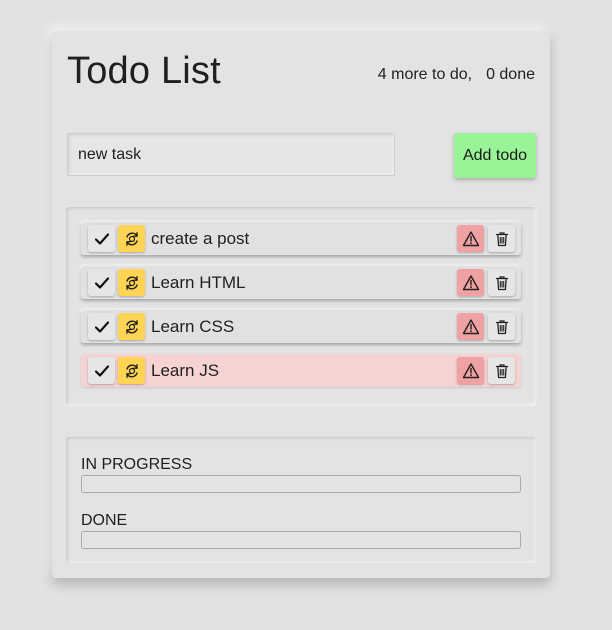  What do you see at coordinates (185, 370) in the screenshot?
I see `todo-label: Learn JS` at bounding box center [185, 370].